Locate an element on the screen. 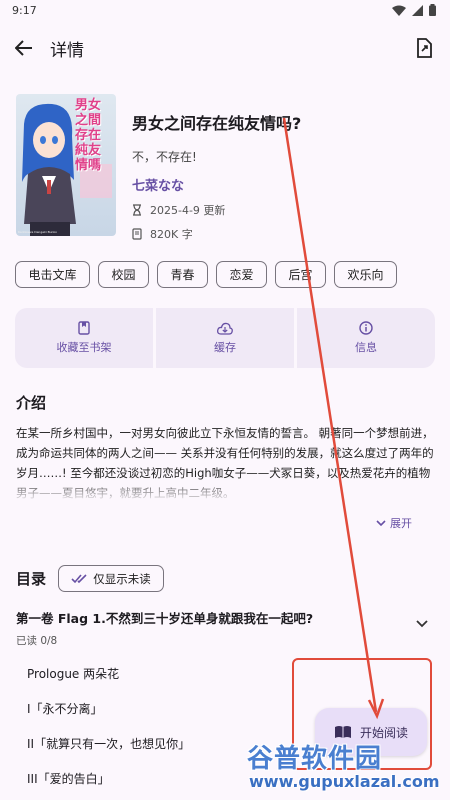 This screenshot has width=450, height=800. tag-chip: 青春 is located at coordinates (182, 274).